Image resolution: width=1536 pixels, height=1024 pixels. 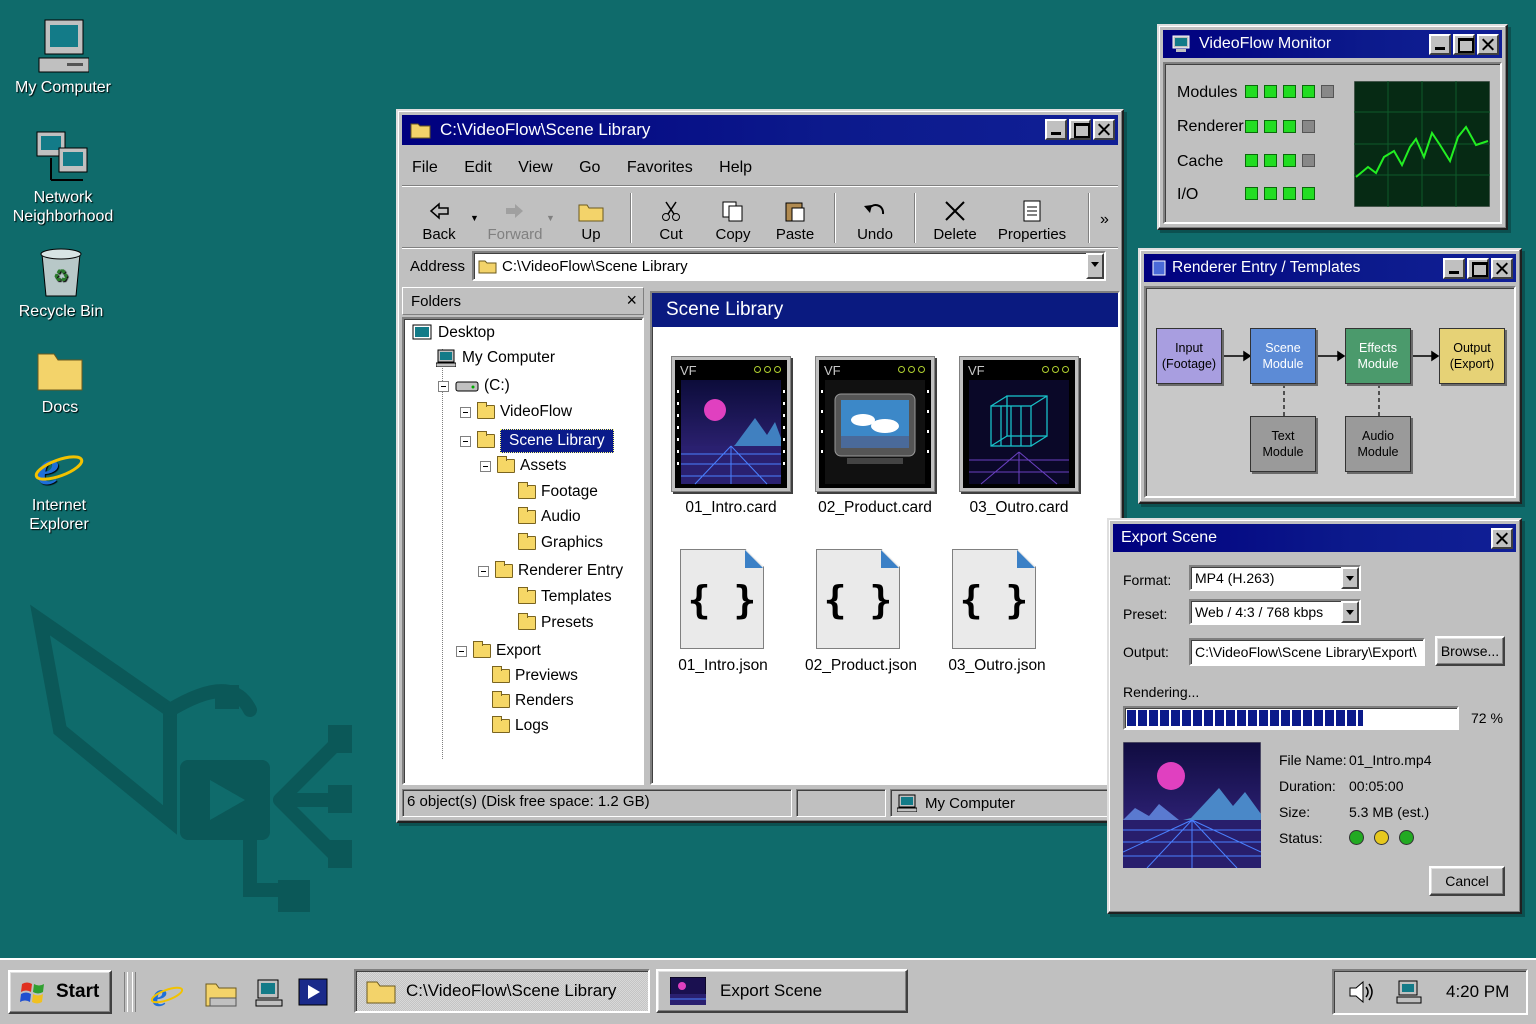 What do you see at coordinates (731, 508) in the screenshot?
I see `file-label: 01_Intro.card` at bounding box center [731, 508].